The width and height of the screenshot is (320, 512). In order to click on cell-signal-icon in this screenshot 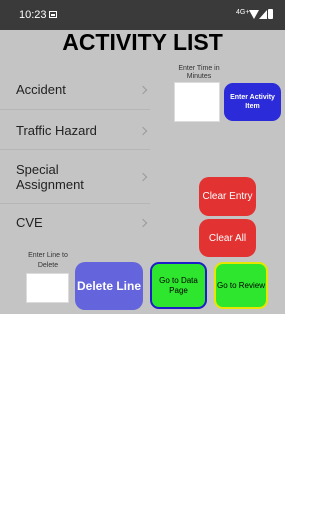, I will do `click(263, 14)`.